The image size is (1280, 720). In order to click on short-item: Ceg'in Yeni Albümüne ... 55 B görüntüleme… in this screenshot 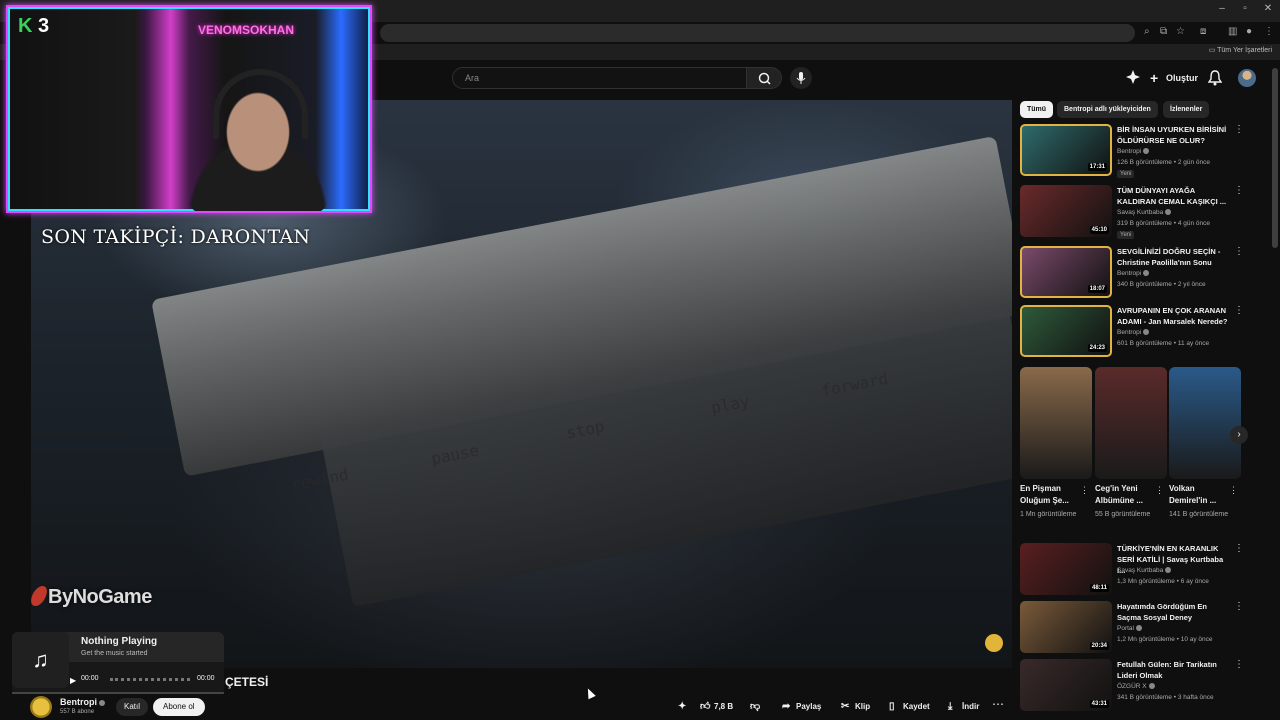, I will do `click(1131, 442)`.